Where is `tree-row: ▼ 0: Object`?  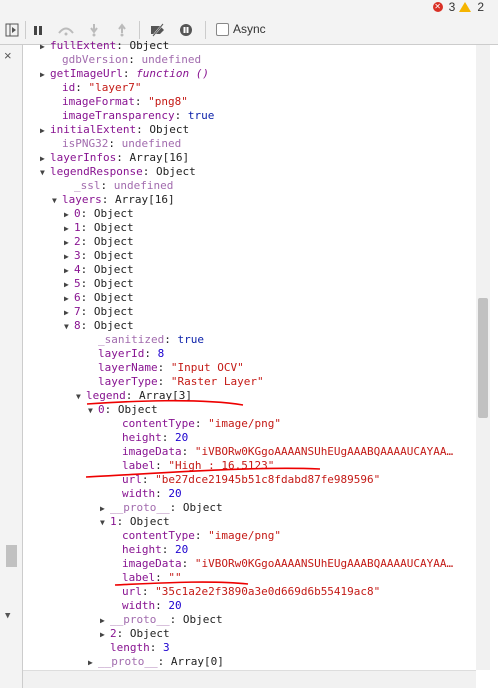
tree-row: ▼ 0: Object is located at coordinates (123, 410).